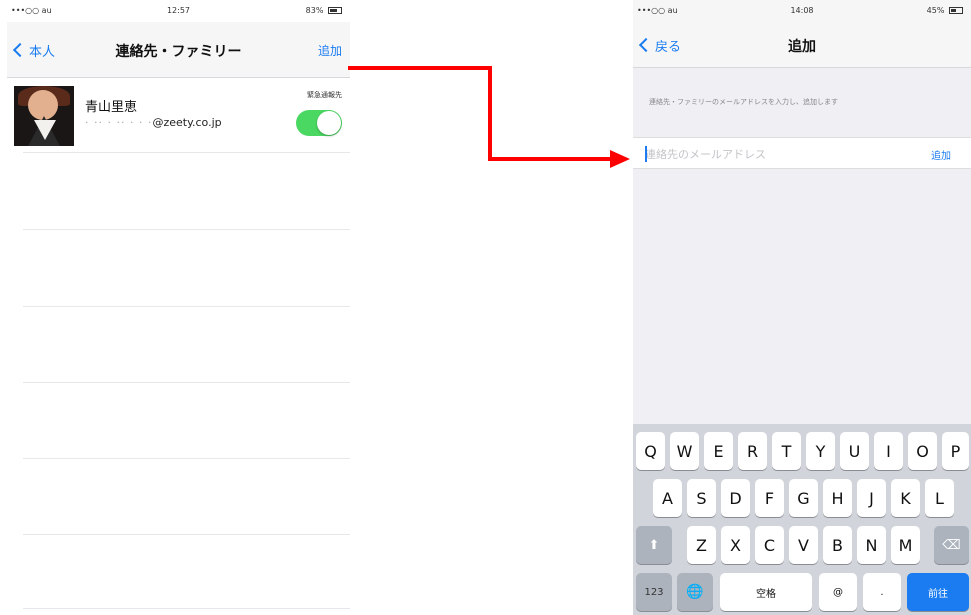  I want to click on at-key: @, so click(838, 592).